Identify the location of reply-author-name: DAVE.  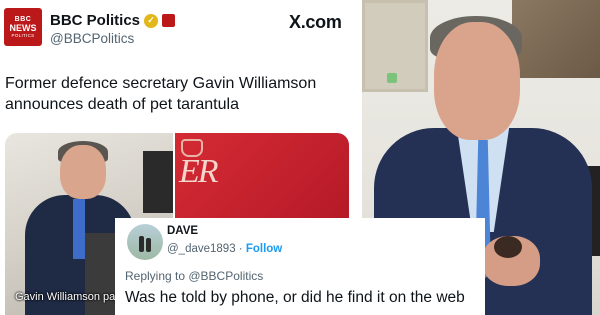
(182, 231).